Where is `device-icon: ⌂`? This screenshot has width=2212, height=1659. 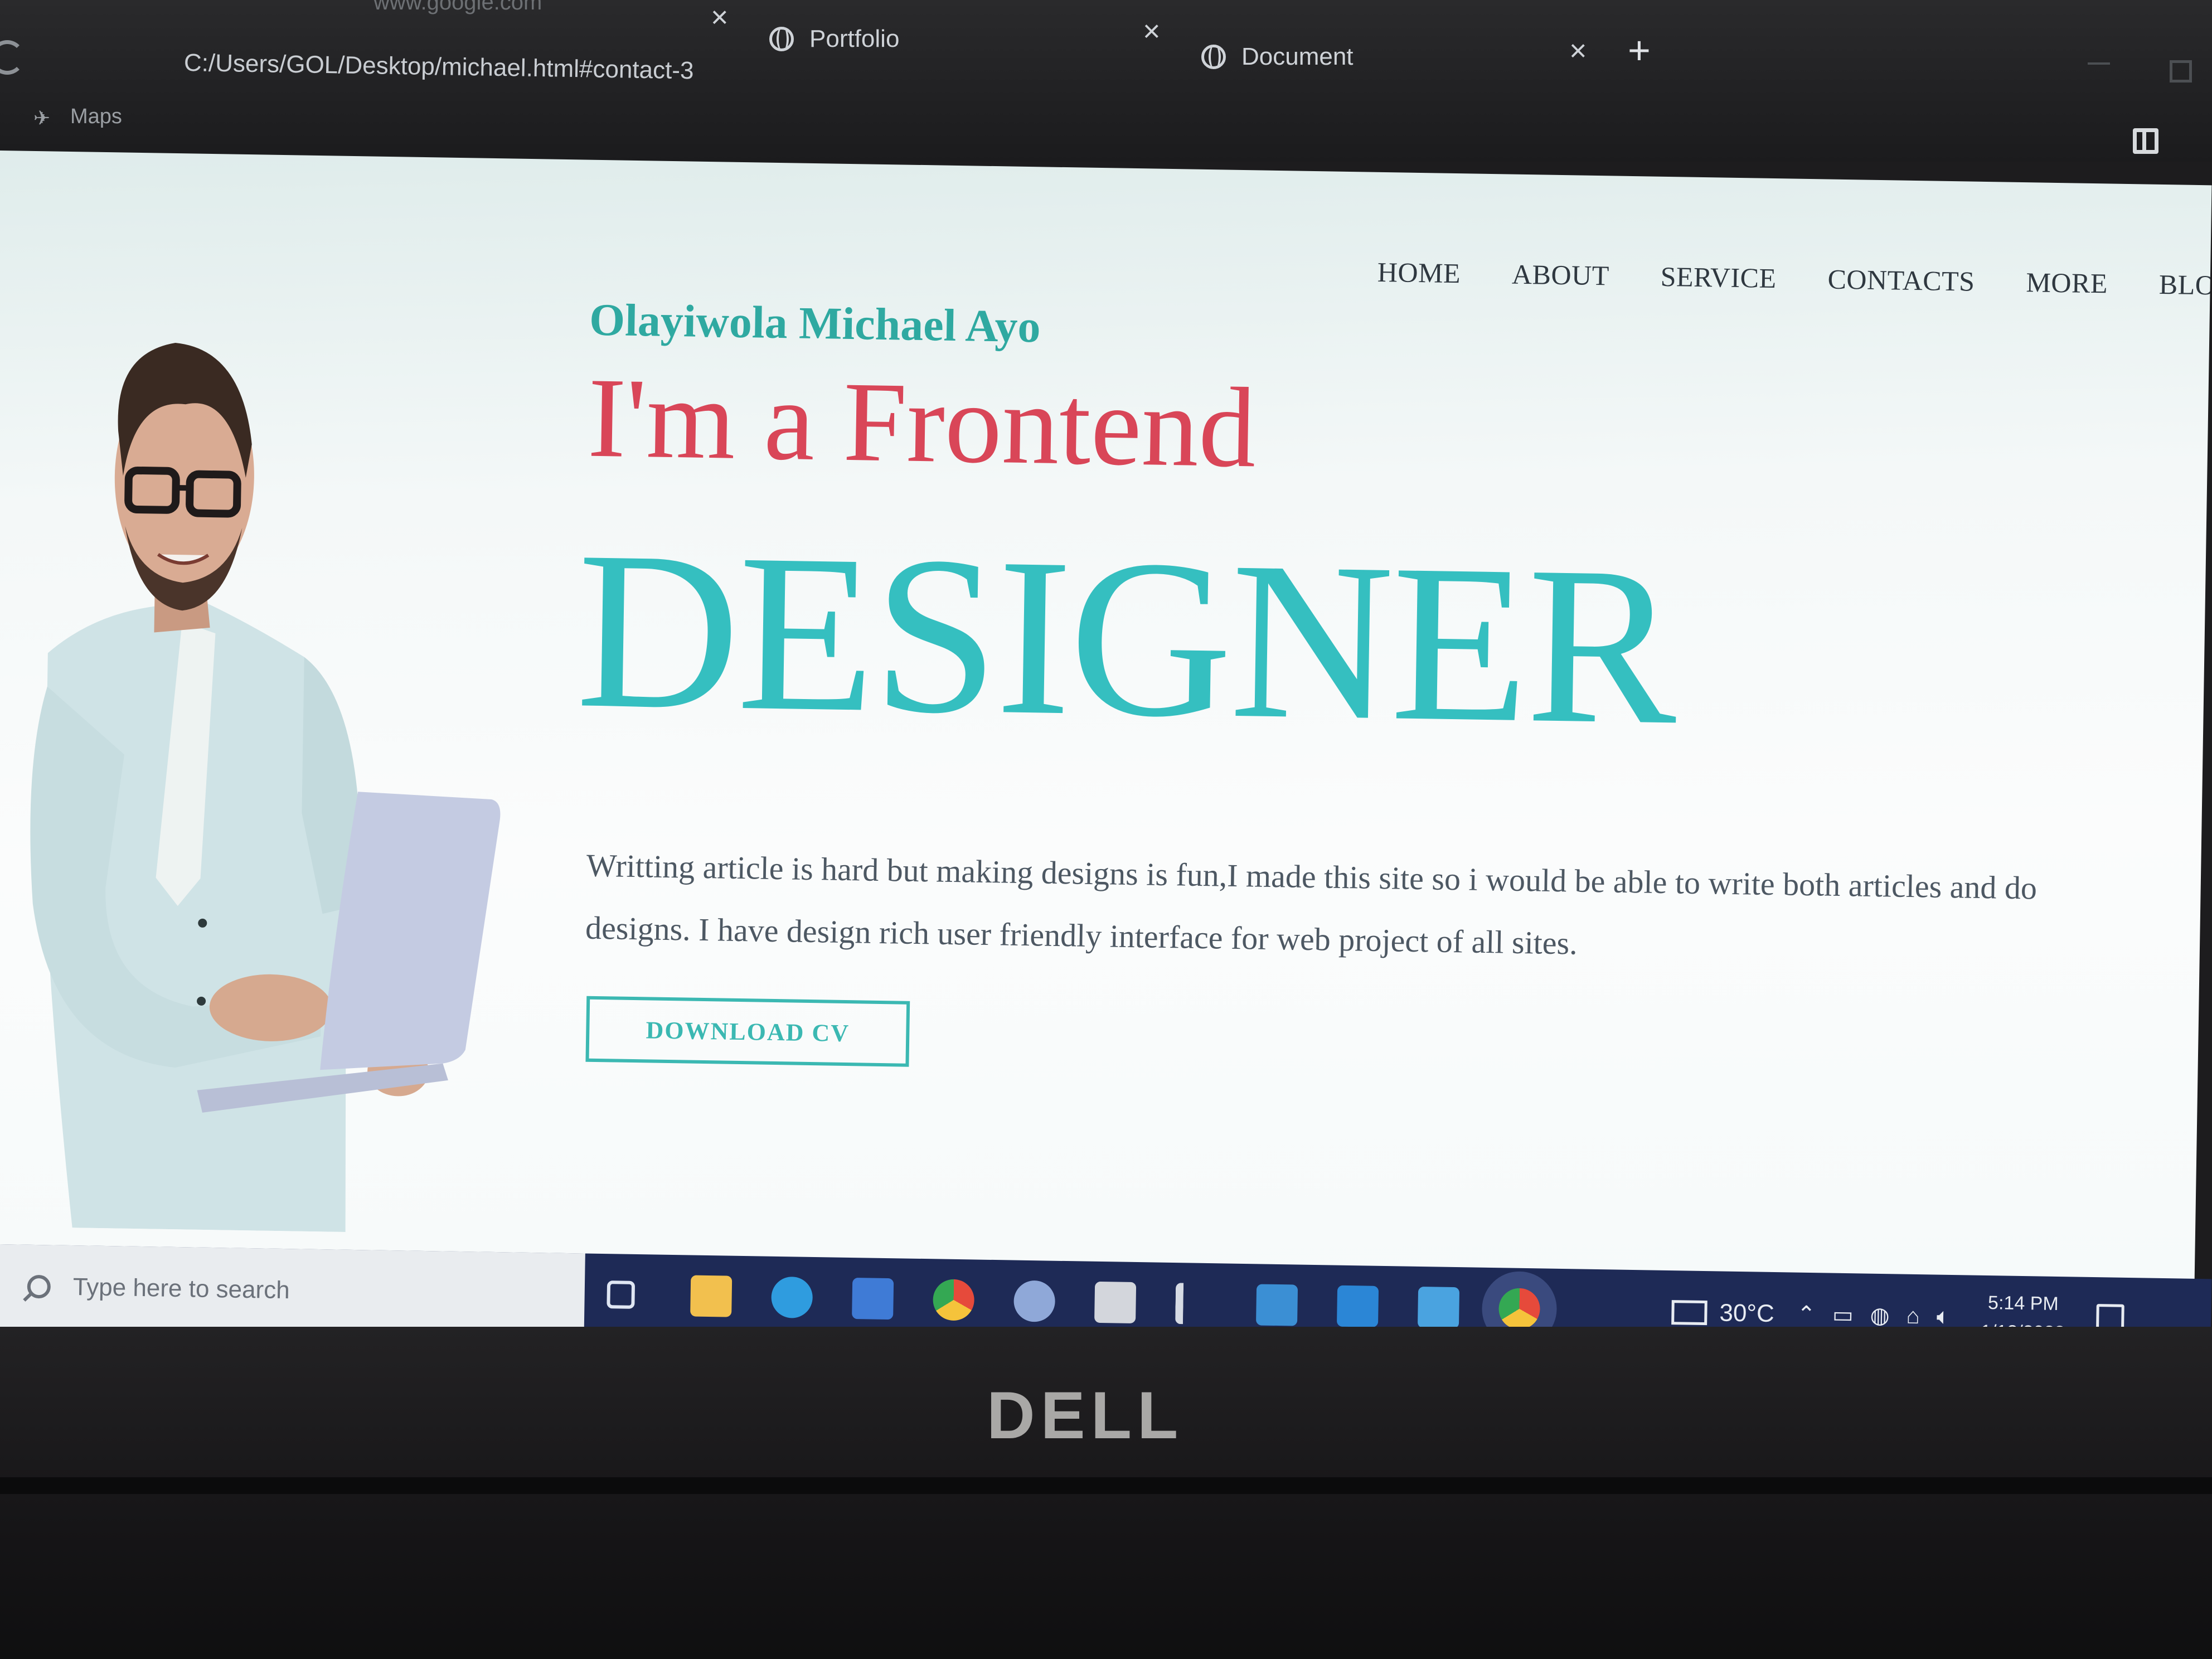
device-icon: ⌂ is located at coordinates (1913, 1315).